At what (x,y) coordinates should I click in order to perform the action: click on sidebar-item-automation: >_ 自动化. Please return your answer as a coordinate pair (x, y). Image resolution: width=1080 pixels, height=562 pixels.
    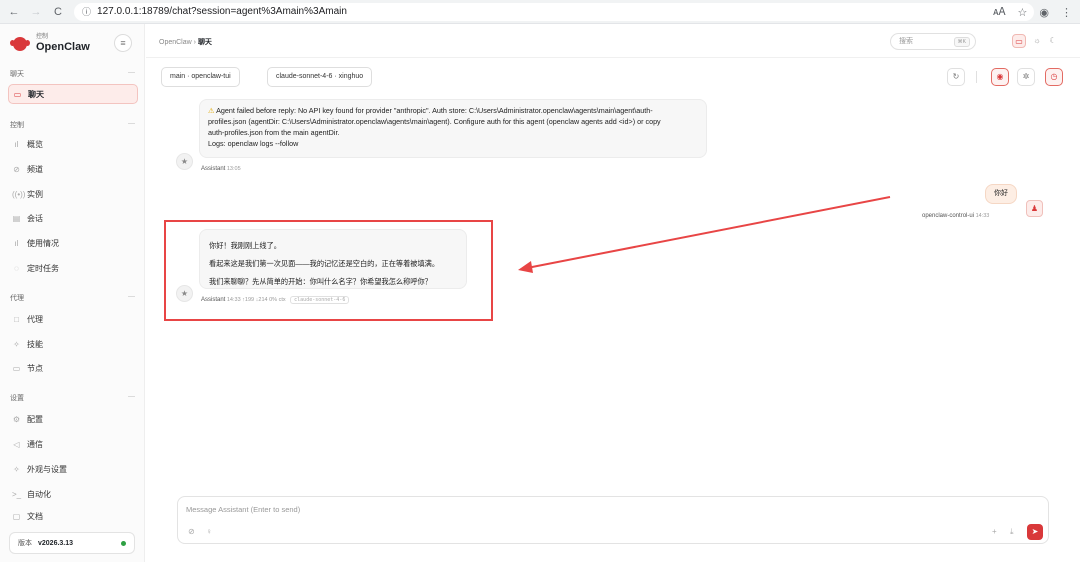
    Looking at the image, I should click on (73, 494).